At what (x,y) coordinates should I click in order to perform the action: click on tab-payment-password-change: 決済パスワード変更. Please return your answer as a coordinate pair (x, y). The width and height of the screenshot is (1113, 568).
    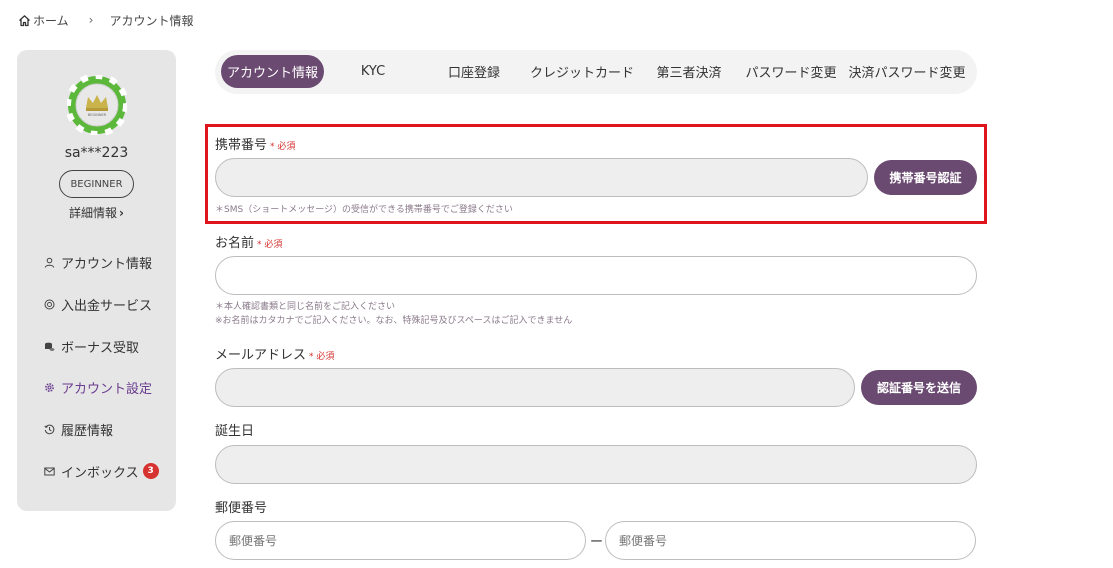
    Looking at the image, I should click on (907, 71).